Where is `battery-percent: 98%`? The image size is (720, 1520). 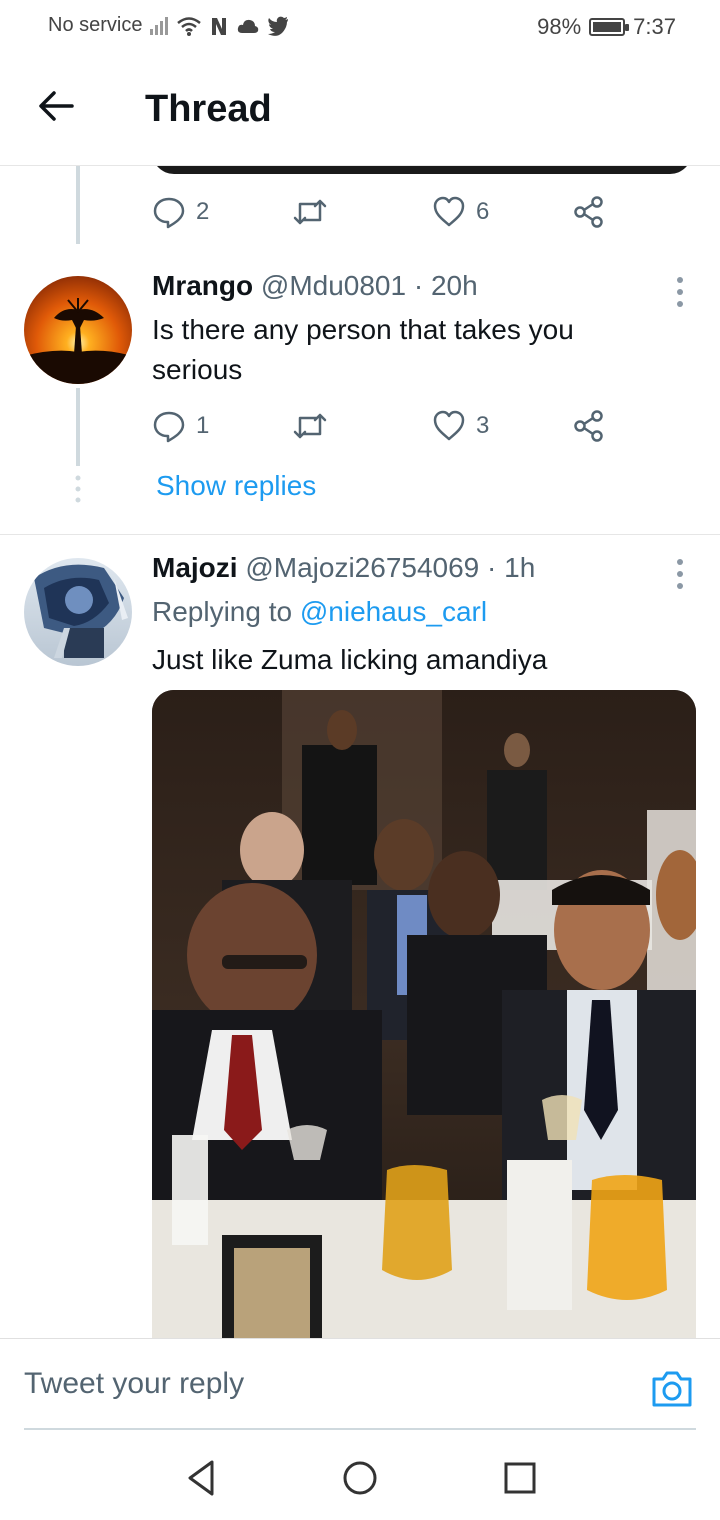 battery-percent: 98% is located at coordinates (559, 26).